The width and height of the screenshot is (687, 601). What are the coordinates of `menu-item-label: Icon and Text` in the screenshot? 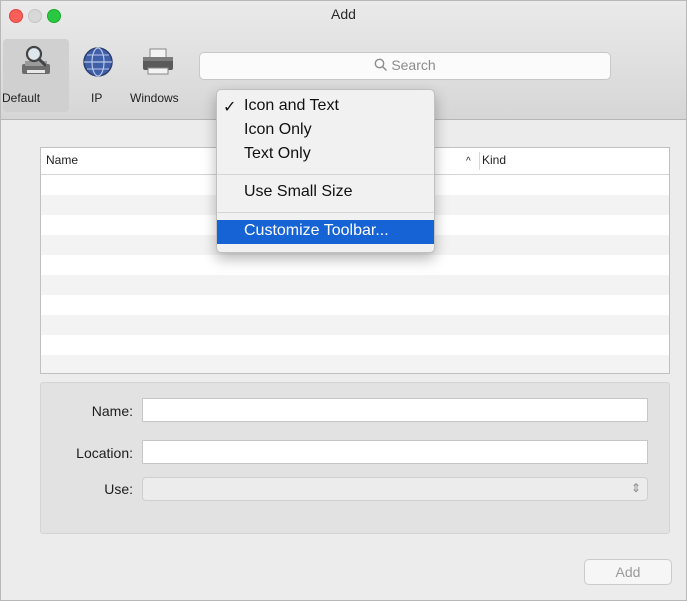 It's located at (291, 105).